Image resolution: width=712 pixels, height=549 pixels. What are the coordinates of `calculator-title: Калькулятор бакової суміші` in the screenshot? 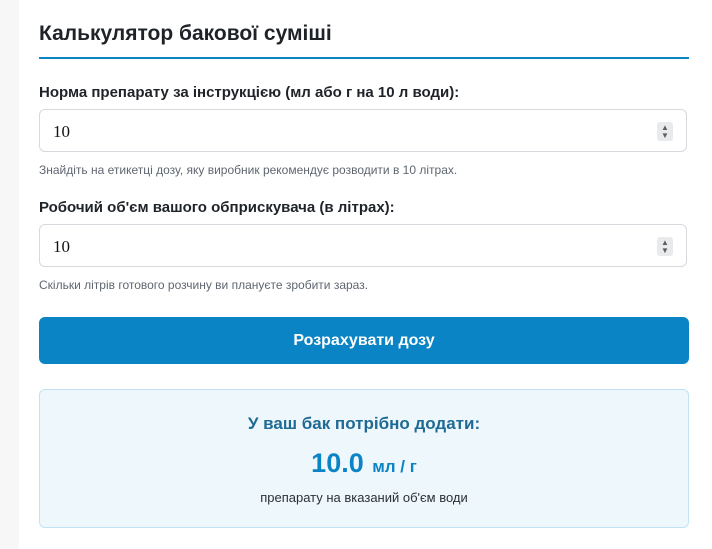 It's located at (185, 33).